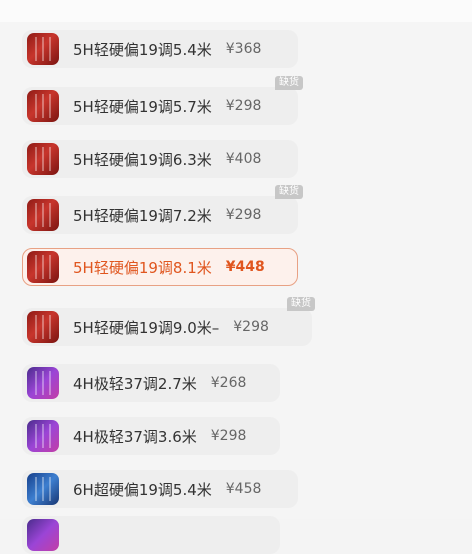 This screenshot has width=472, height=554. What do you see at coordinates (135, 383) in the screenshot?
I see `sku-option-name: 4H极轻37调2.7米` at bounding box center [135, 383].